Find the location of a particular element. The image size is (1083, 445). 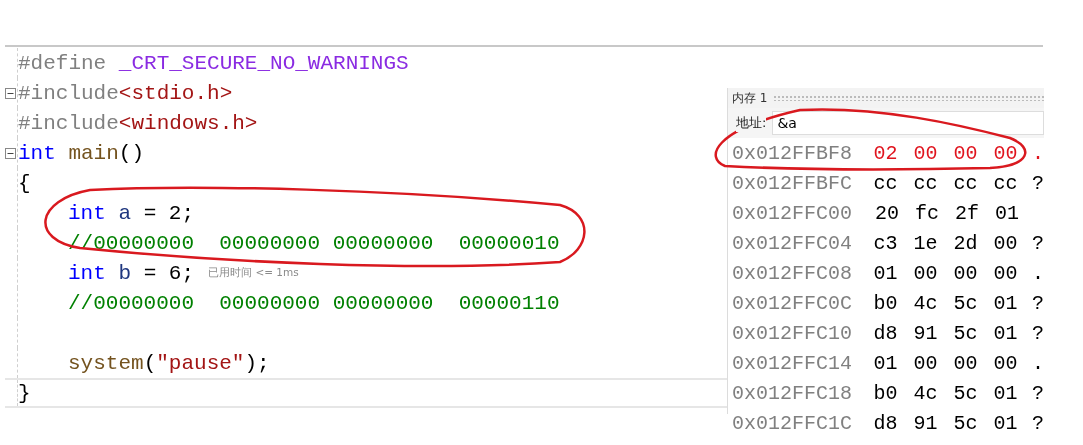

code-line: int main() is located at coordinates (81, 153).